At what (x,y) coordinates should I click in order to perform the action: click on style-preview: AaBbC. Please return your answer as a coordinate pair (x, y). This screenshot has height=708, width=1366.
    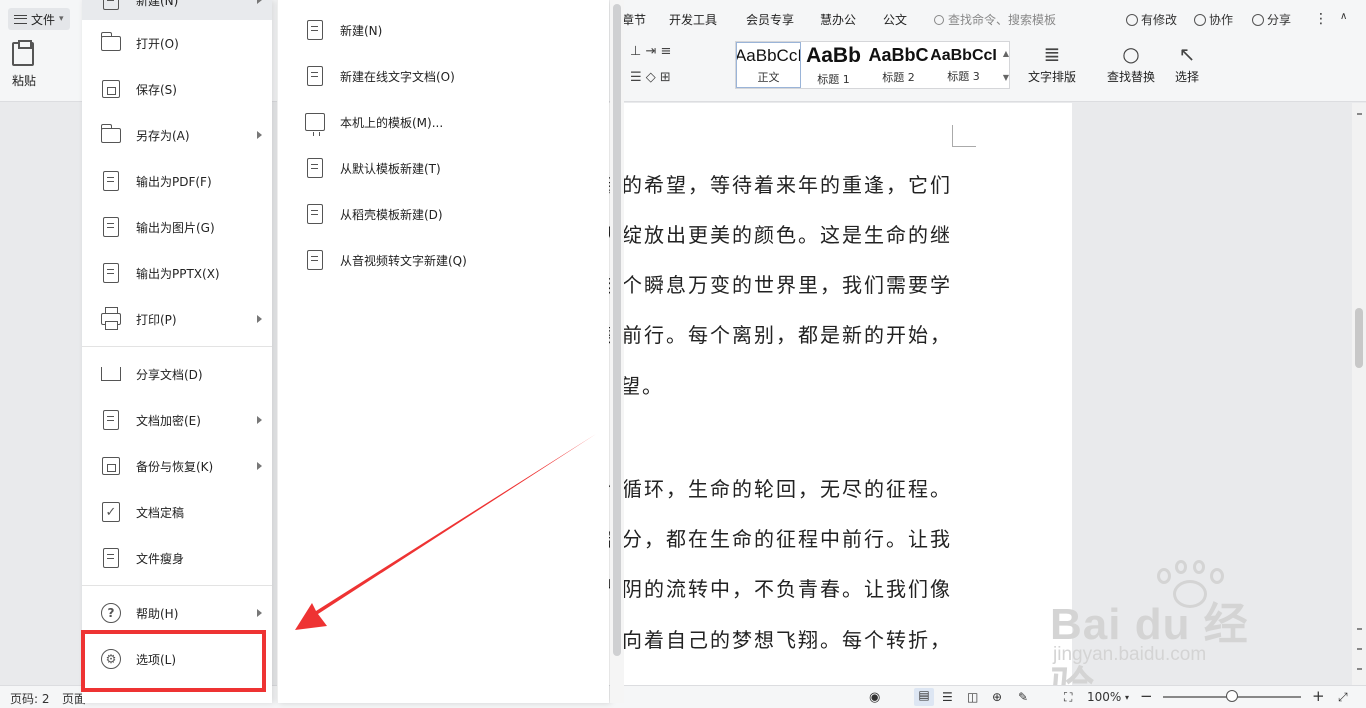
    Looking at the image, I should click on (898, 55).